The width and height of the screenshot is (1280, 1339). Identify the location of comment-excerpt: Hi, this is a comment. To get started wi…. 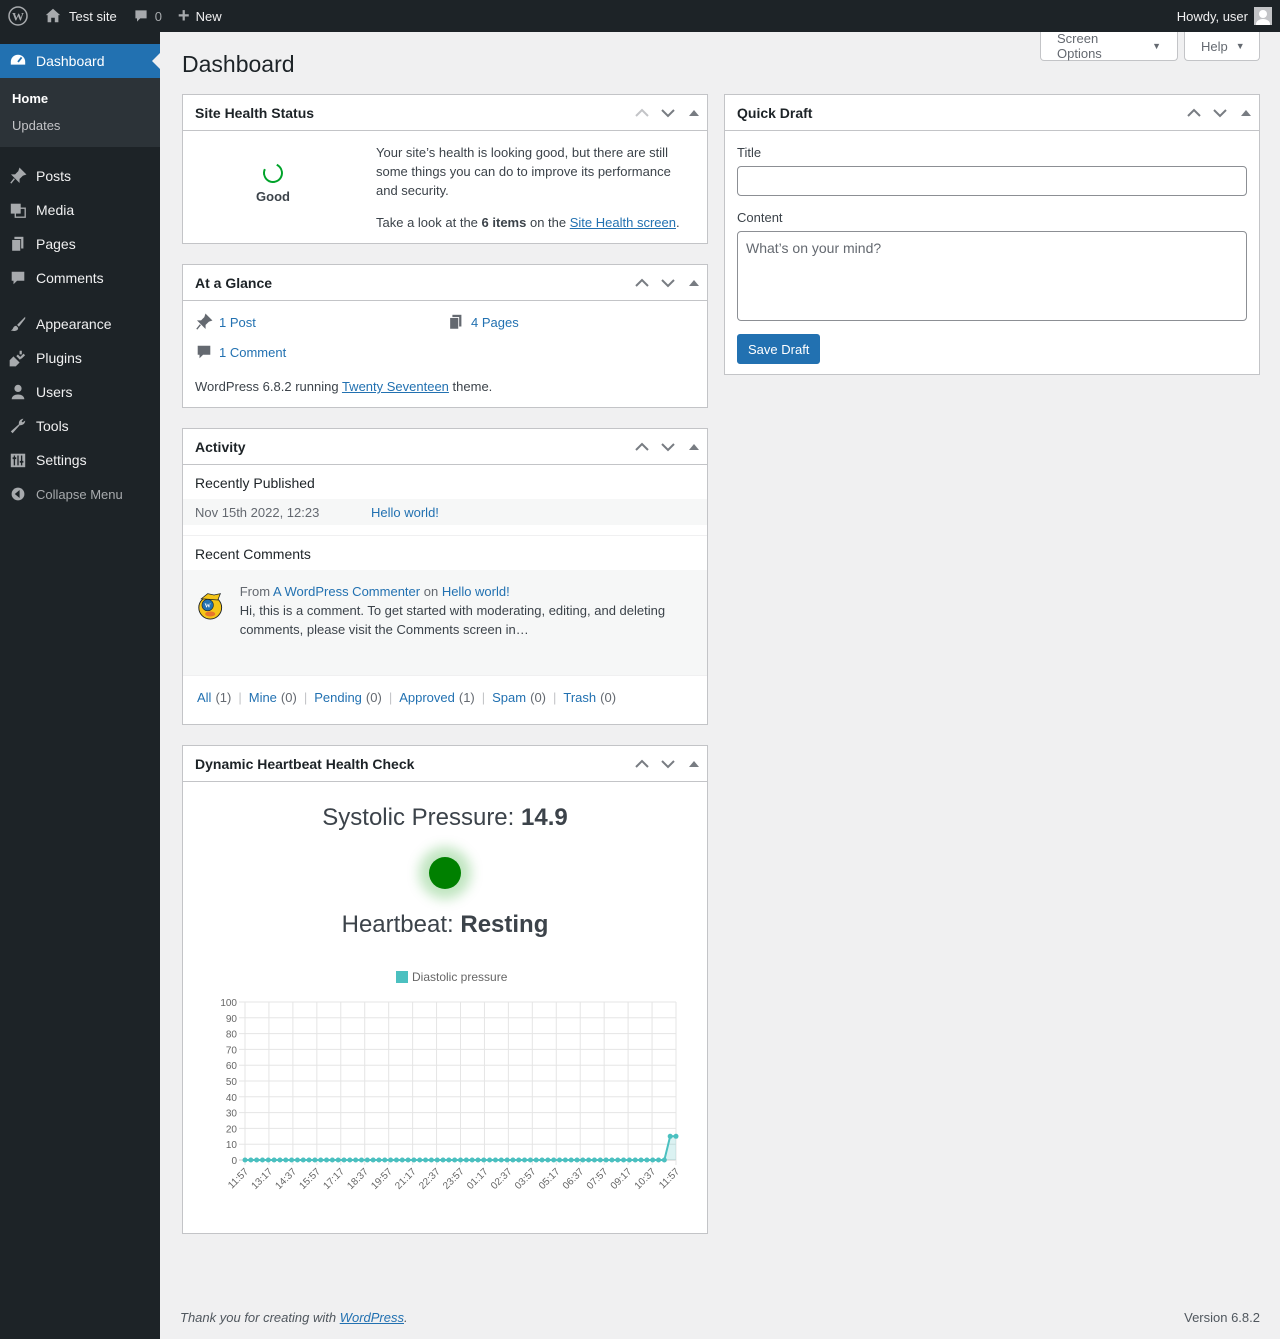
(452, 620).